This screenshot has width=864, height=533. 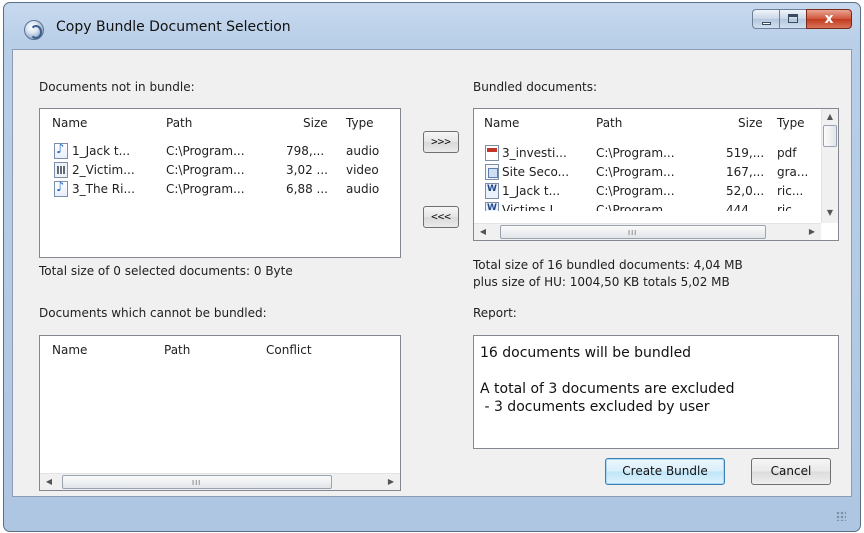 I want to click on report-line: - 3 documents excluded by user, so click(x=595, y=407).